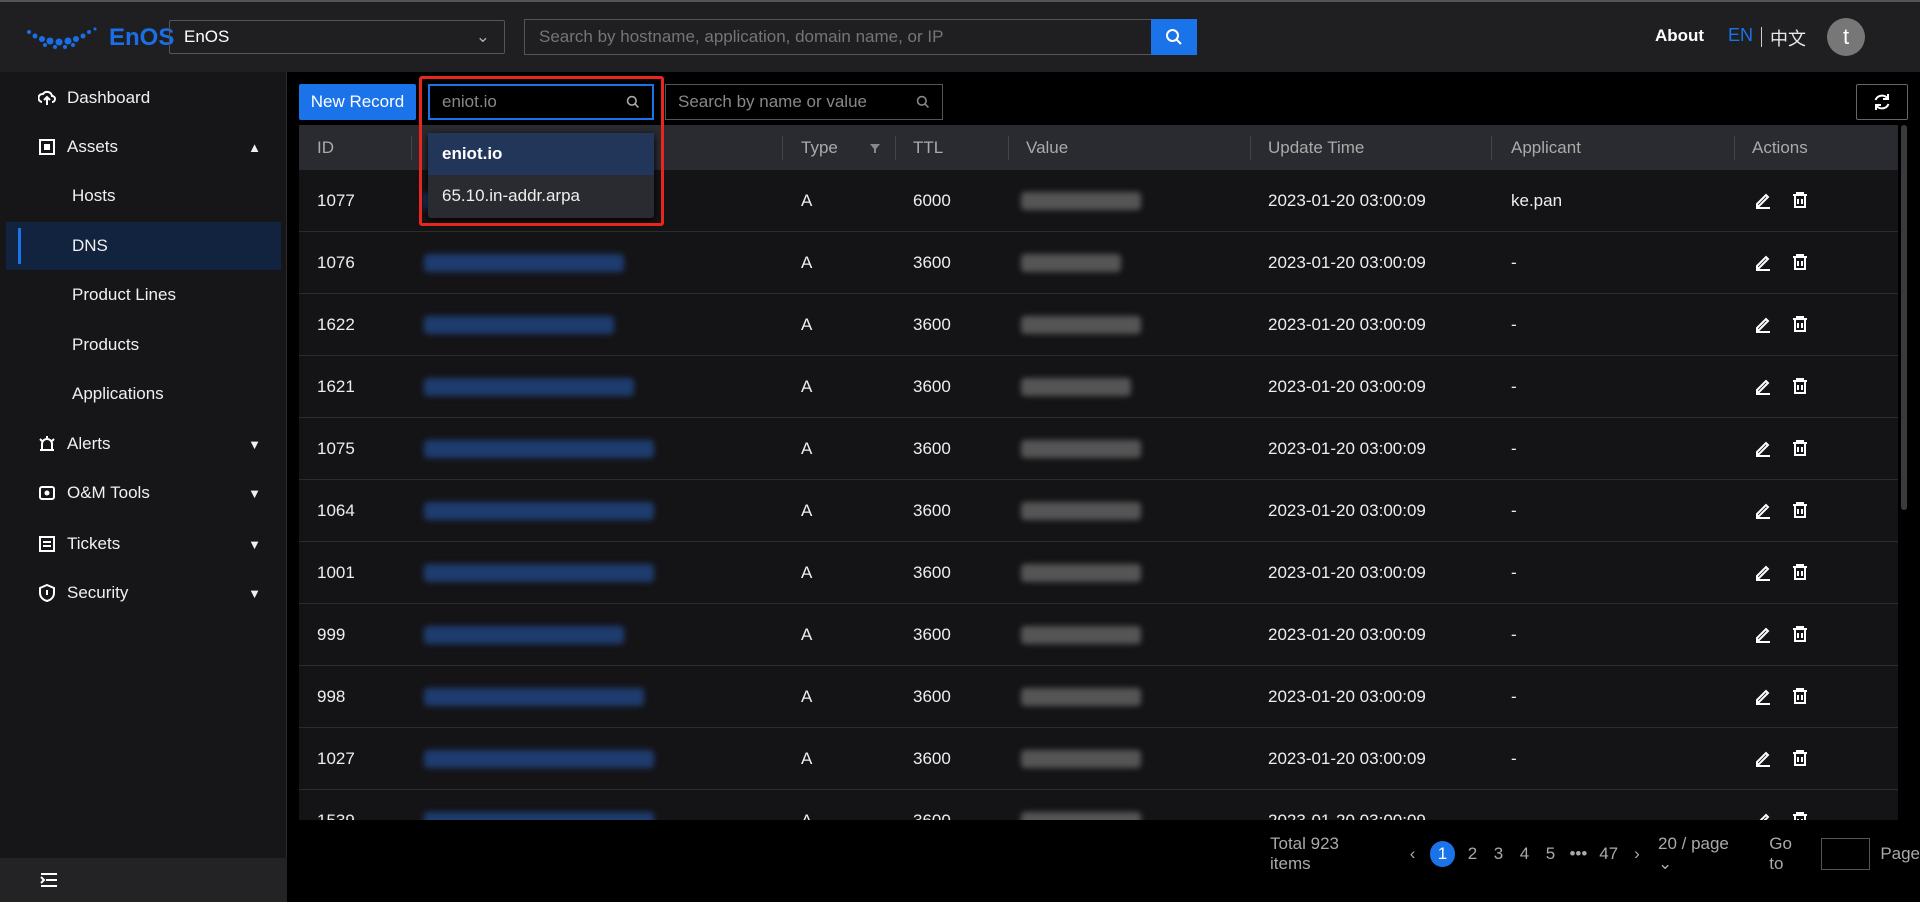 This screenshot has width=1920, height=902. Describe the element at coordinates (1098, 697) in the screenshot. I see `table-row: 998 A 3600 2023-01-20 03:00:09 -` at that location.